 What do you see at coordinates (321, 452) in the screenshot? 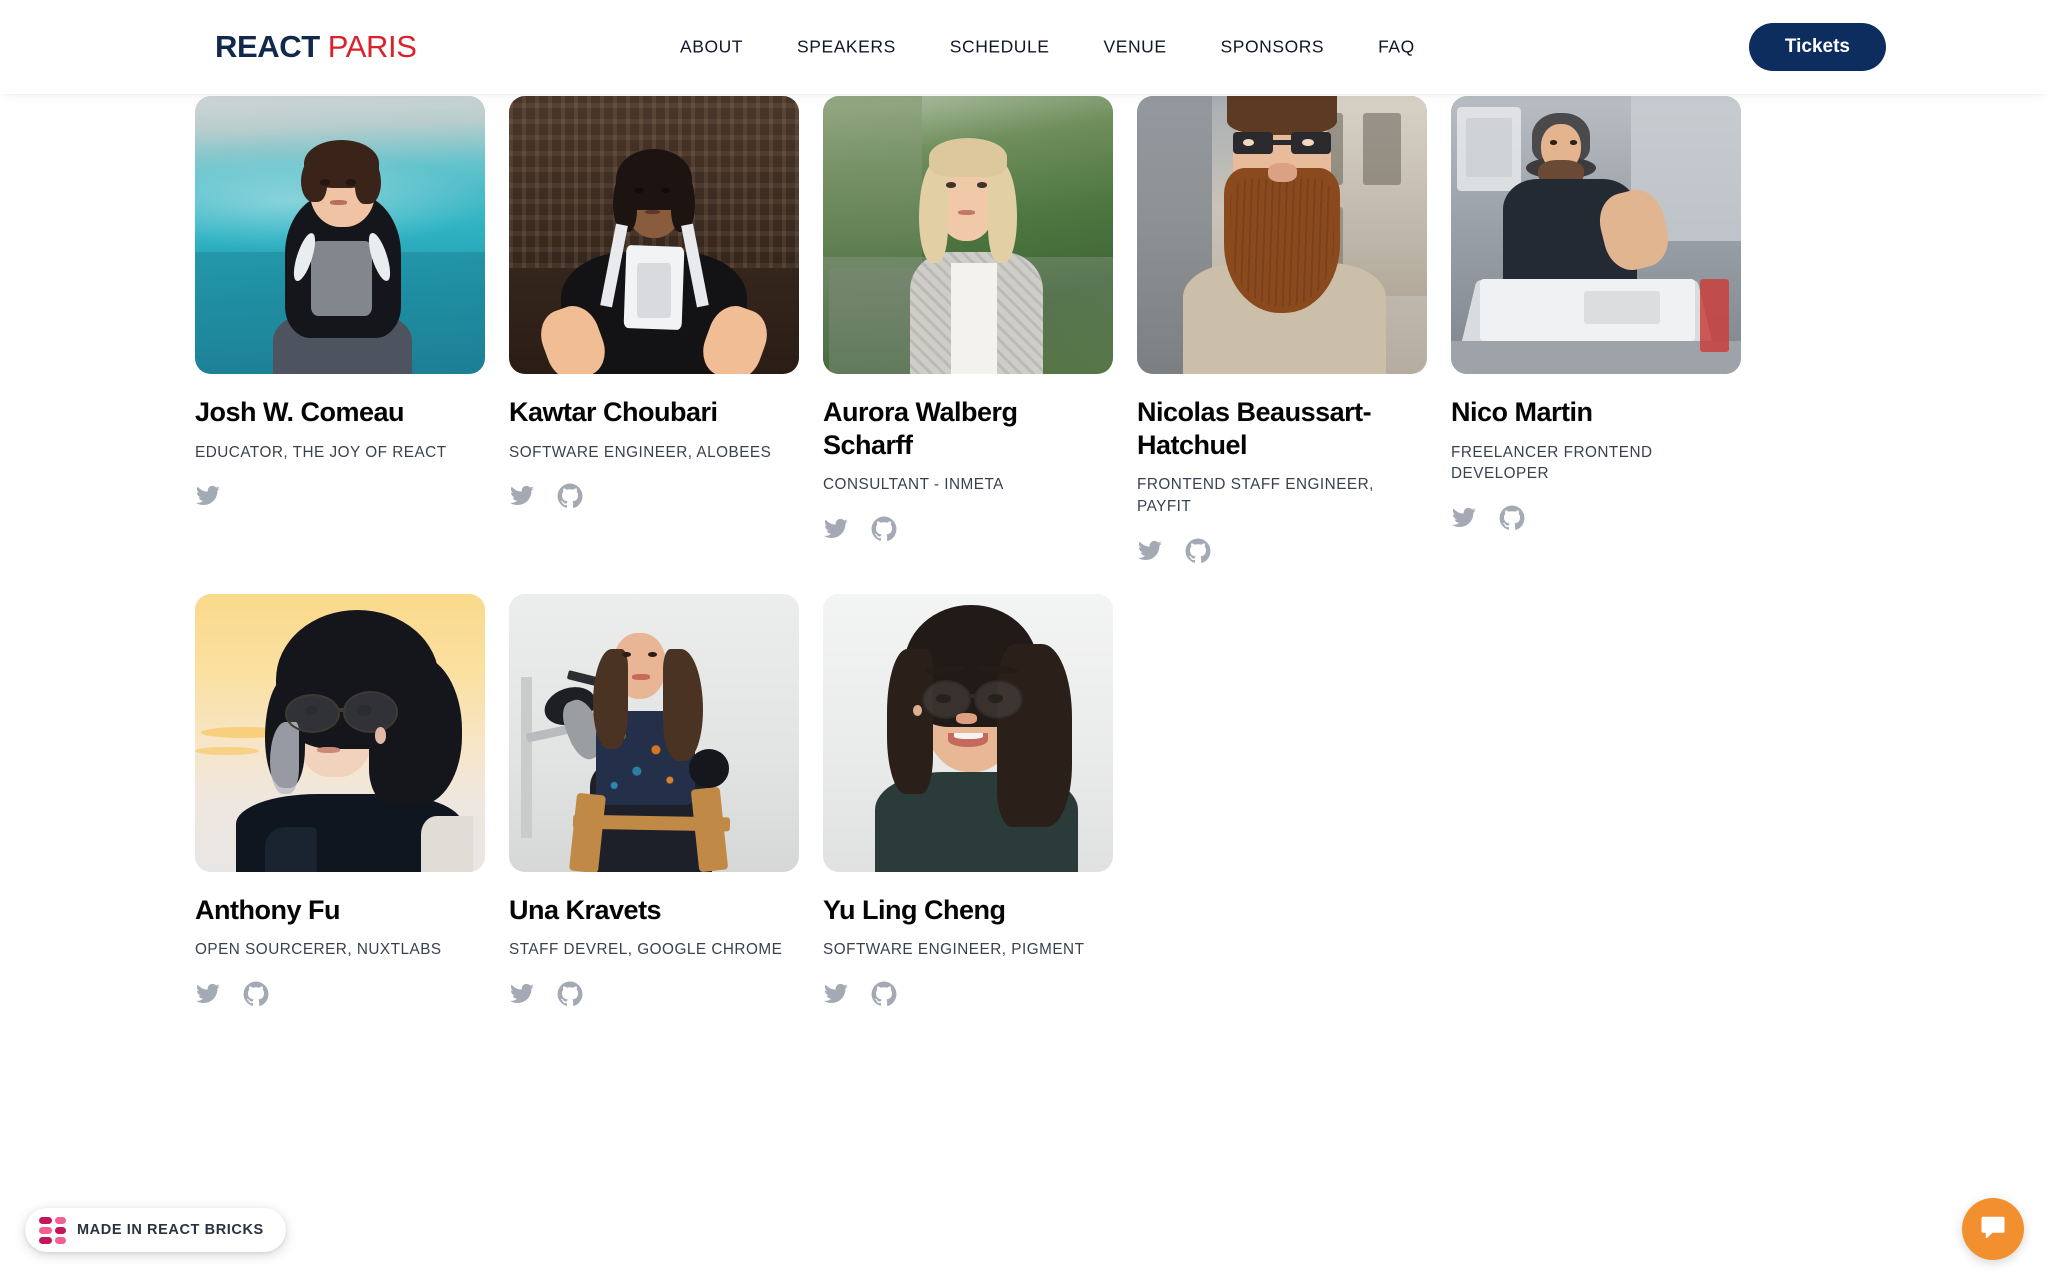
I see `speaker-role: EDUCATOR, THE JOY OF REACT` at bounding box center [321, 452].